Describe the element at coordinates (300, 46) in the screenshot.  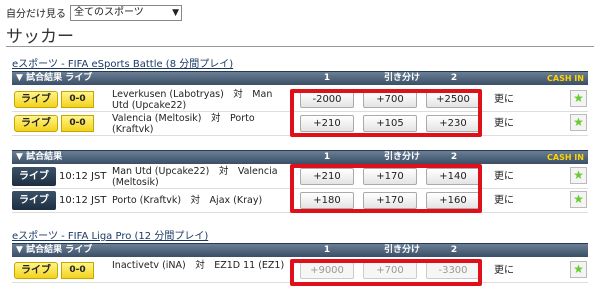
I see `title-divider` at that location.